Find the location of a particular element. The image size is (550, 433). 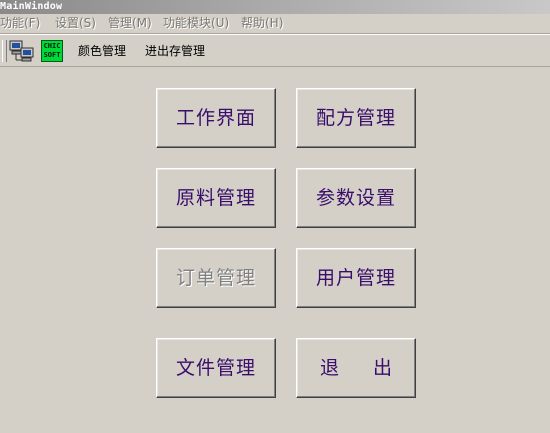

file-management-button: 文件管理 is located at coordinates (216, 368).